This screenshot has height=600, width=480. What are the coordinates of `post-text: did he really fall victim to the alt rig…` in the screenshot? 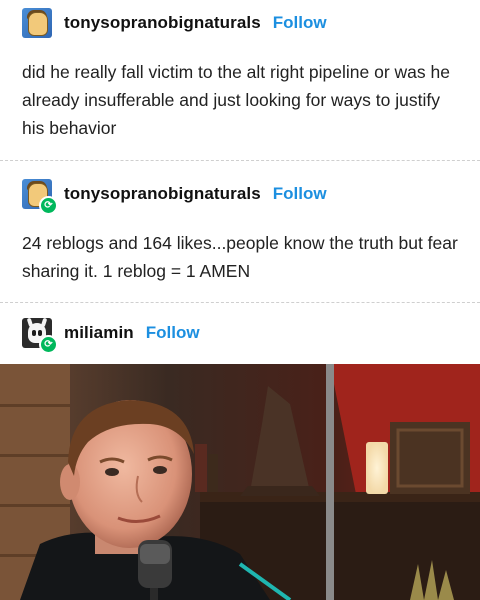 It's located at (236, 100).